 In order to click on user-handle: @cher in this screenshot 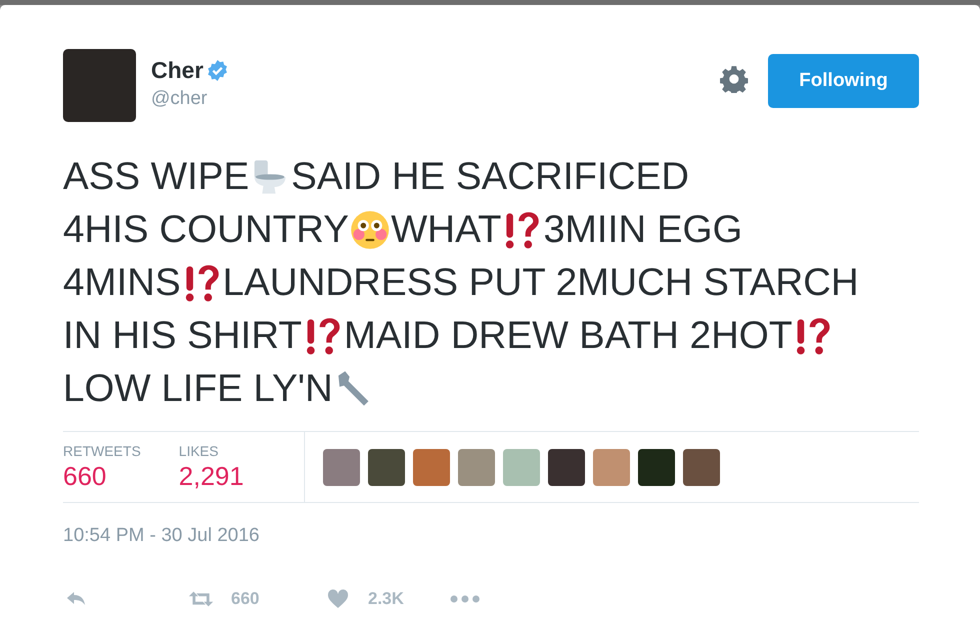, I will do `click(435, 99)`.